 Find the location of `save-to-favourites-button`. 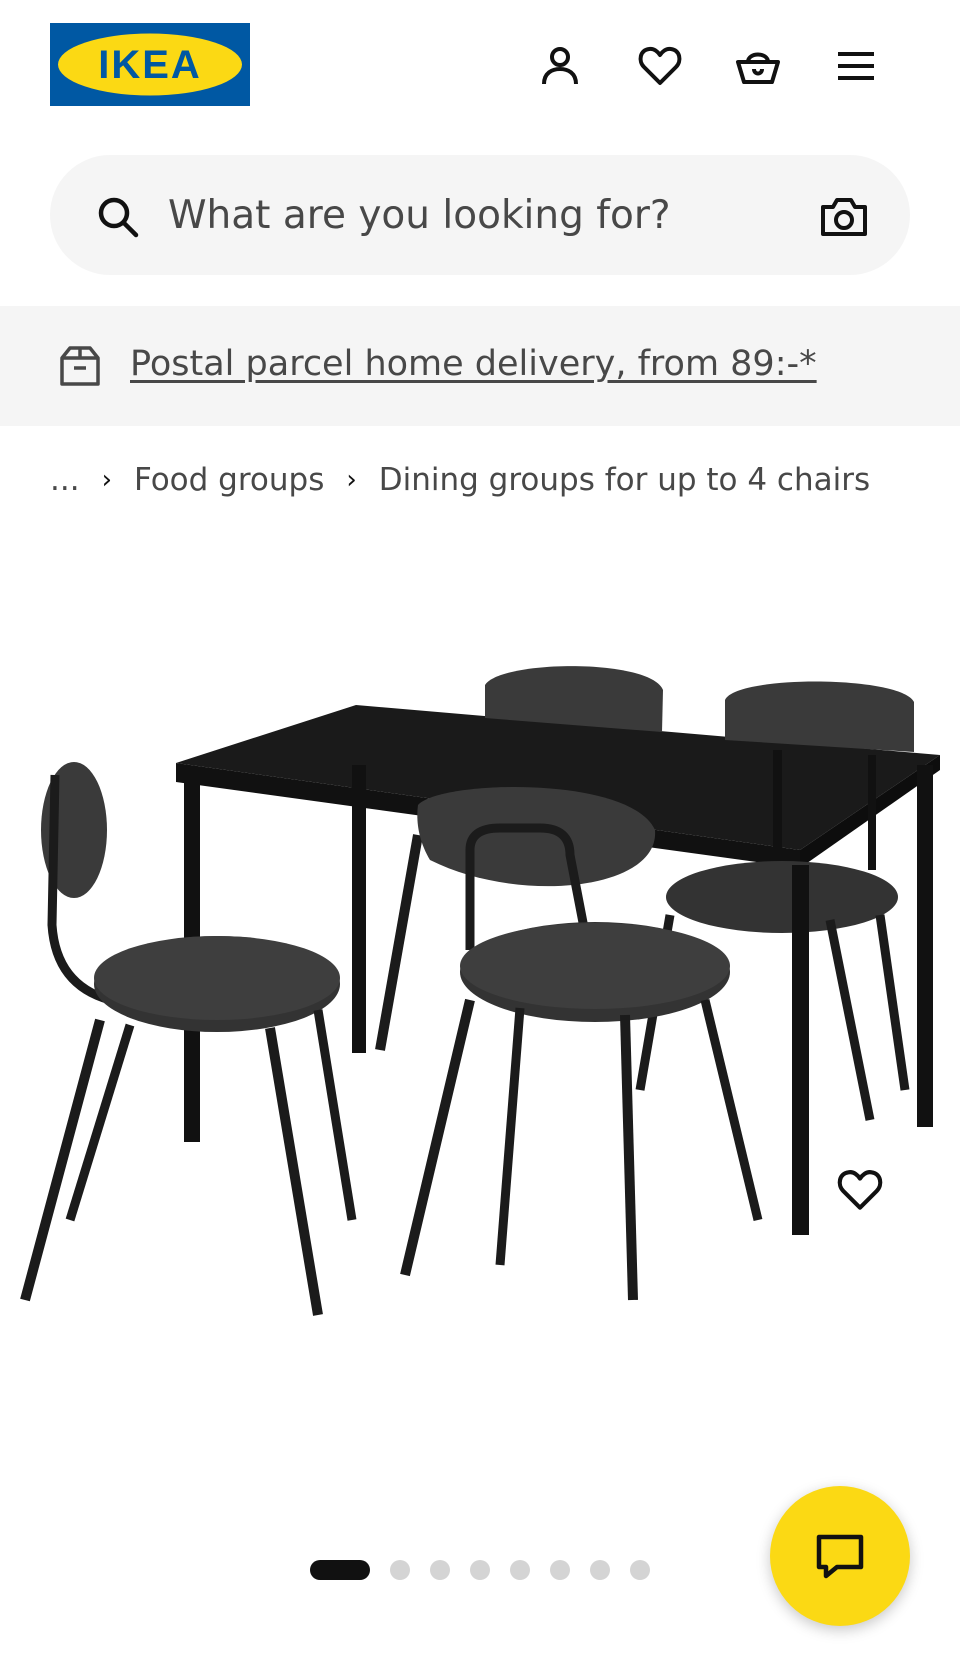

save-to-favourites-button is located at coordinates (860, 1190).